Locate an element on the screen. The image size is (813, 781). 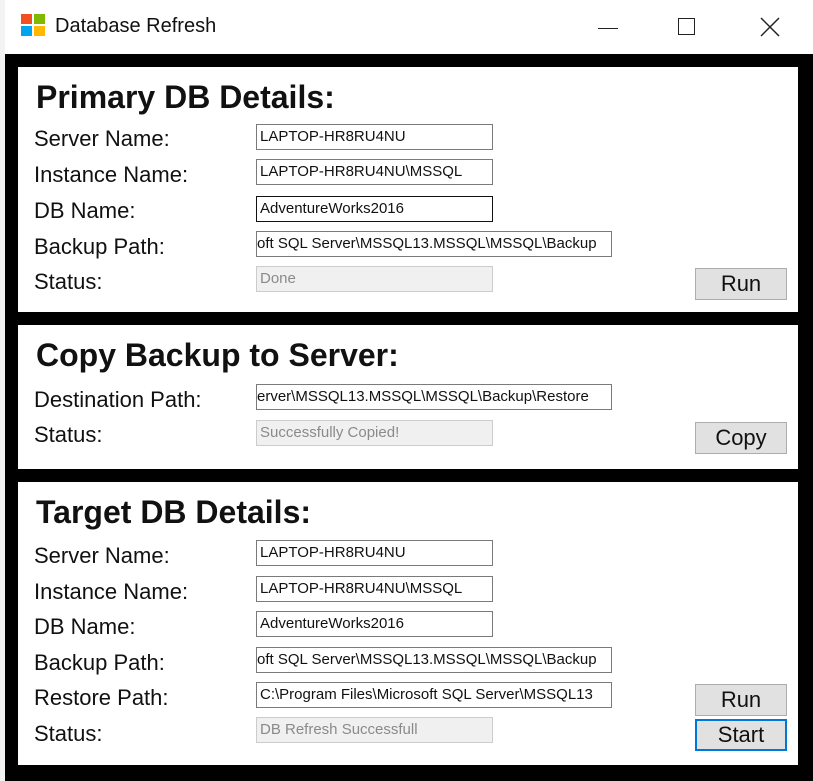
target-server-label: Server Name: is located at coordinates (102, 555).